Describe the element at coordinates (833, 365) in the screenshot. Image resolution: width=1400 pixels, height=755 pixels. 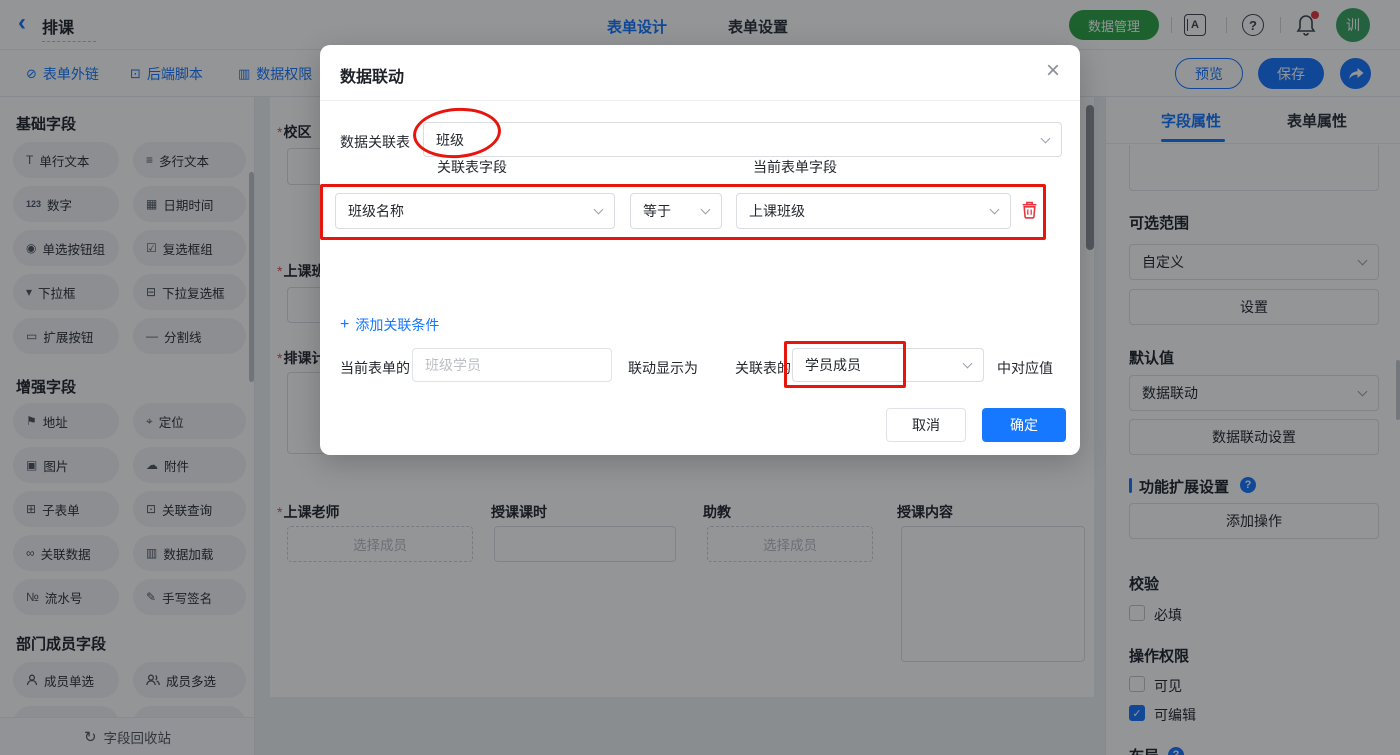
I see `select-value: 学员成员` at that location.